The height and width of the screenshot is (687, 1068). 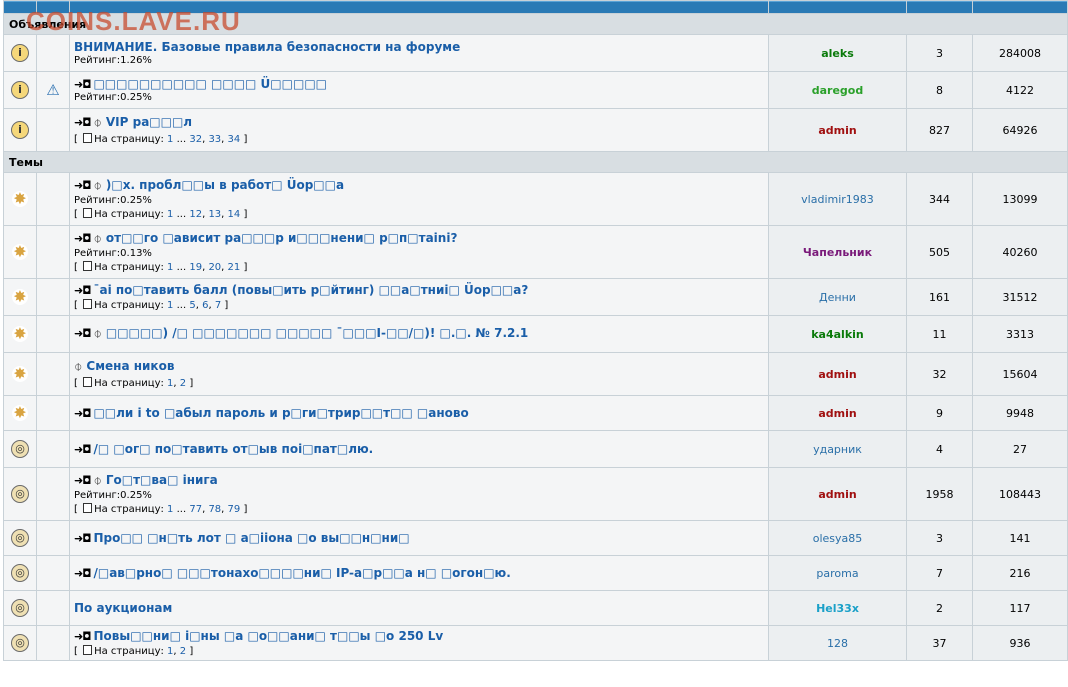 I want to click on page-link: 19, so click(x=195, y=267).